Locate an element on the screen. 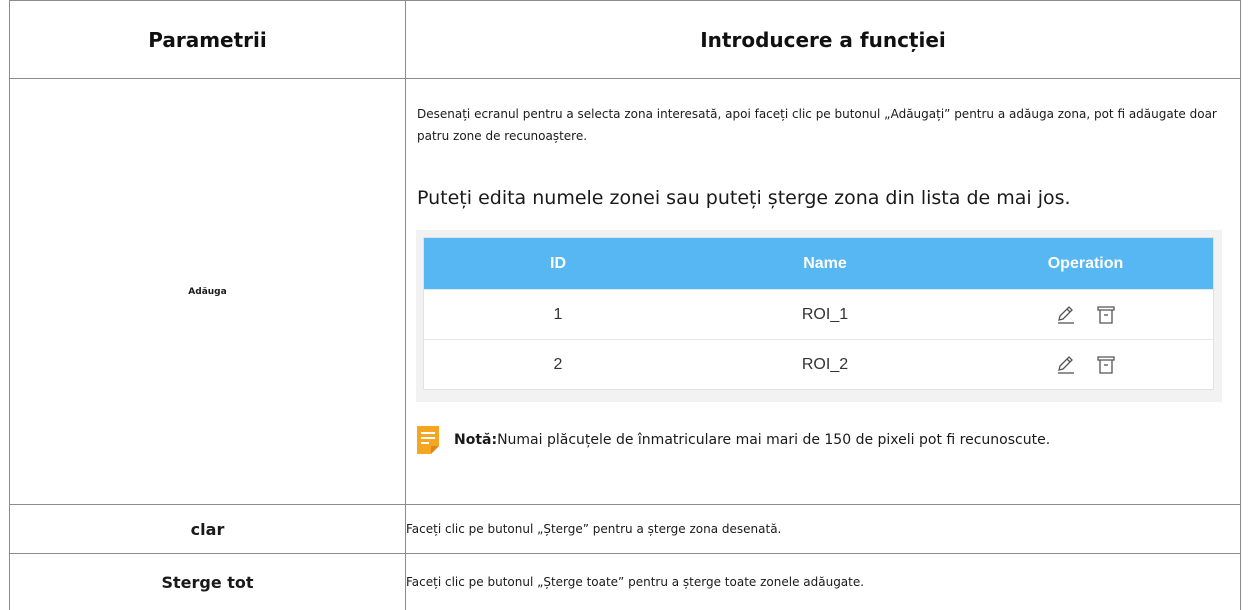 The height and width of the screenshot is (610, 1249). roi-table-header: ID Name Operation is located at coordinates (818, 263).